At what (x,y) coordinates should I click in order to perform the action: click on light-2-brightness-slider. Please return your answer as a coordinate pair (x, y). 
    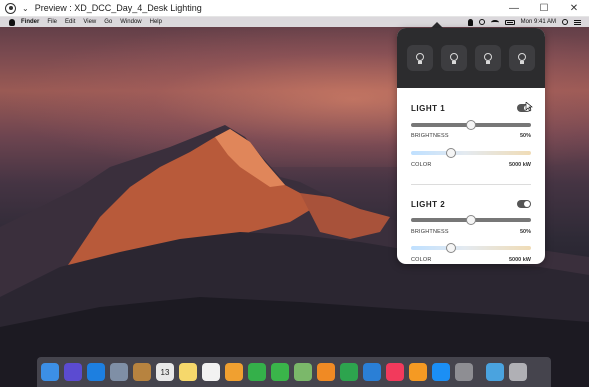
    Looking at the image, I should click on (471, 220).